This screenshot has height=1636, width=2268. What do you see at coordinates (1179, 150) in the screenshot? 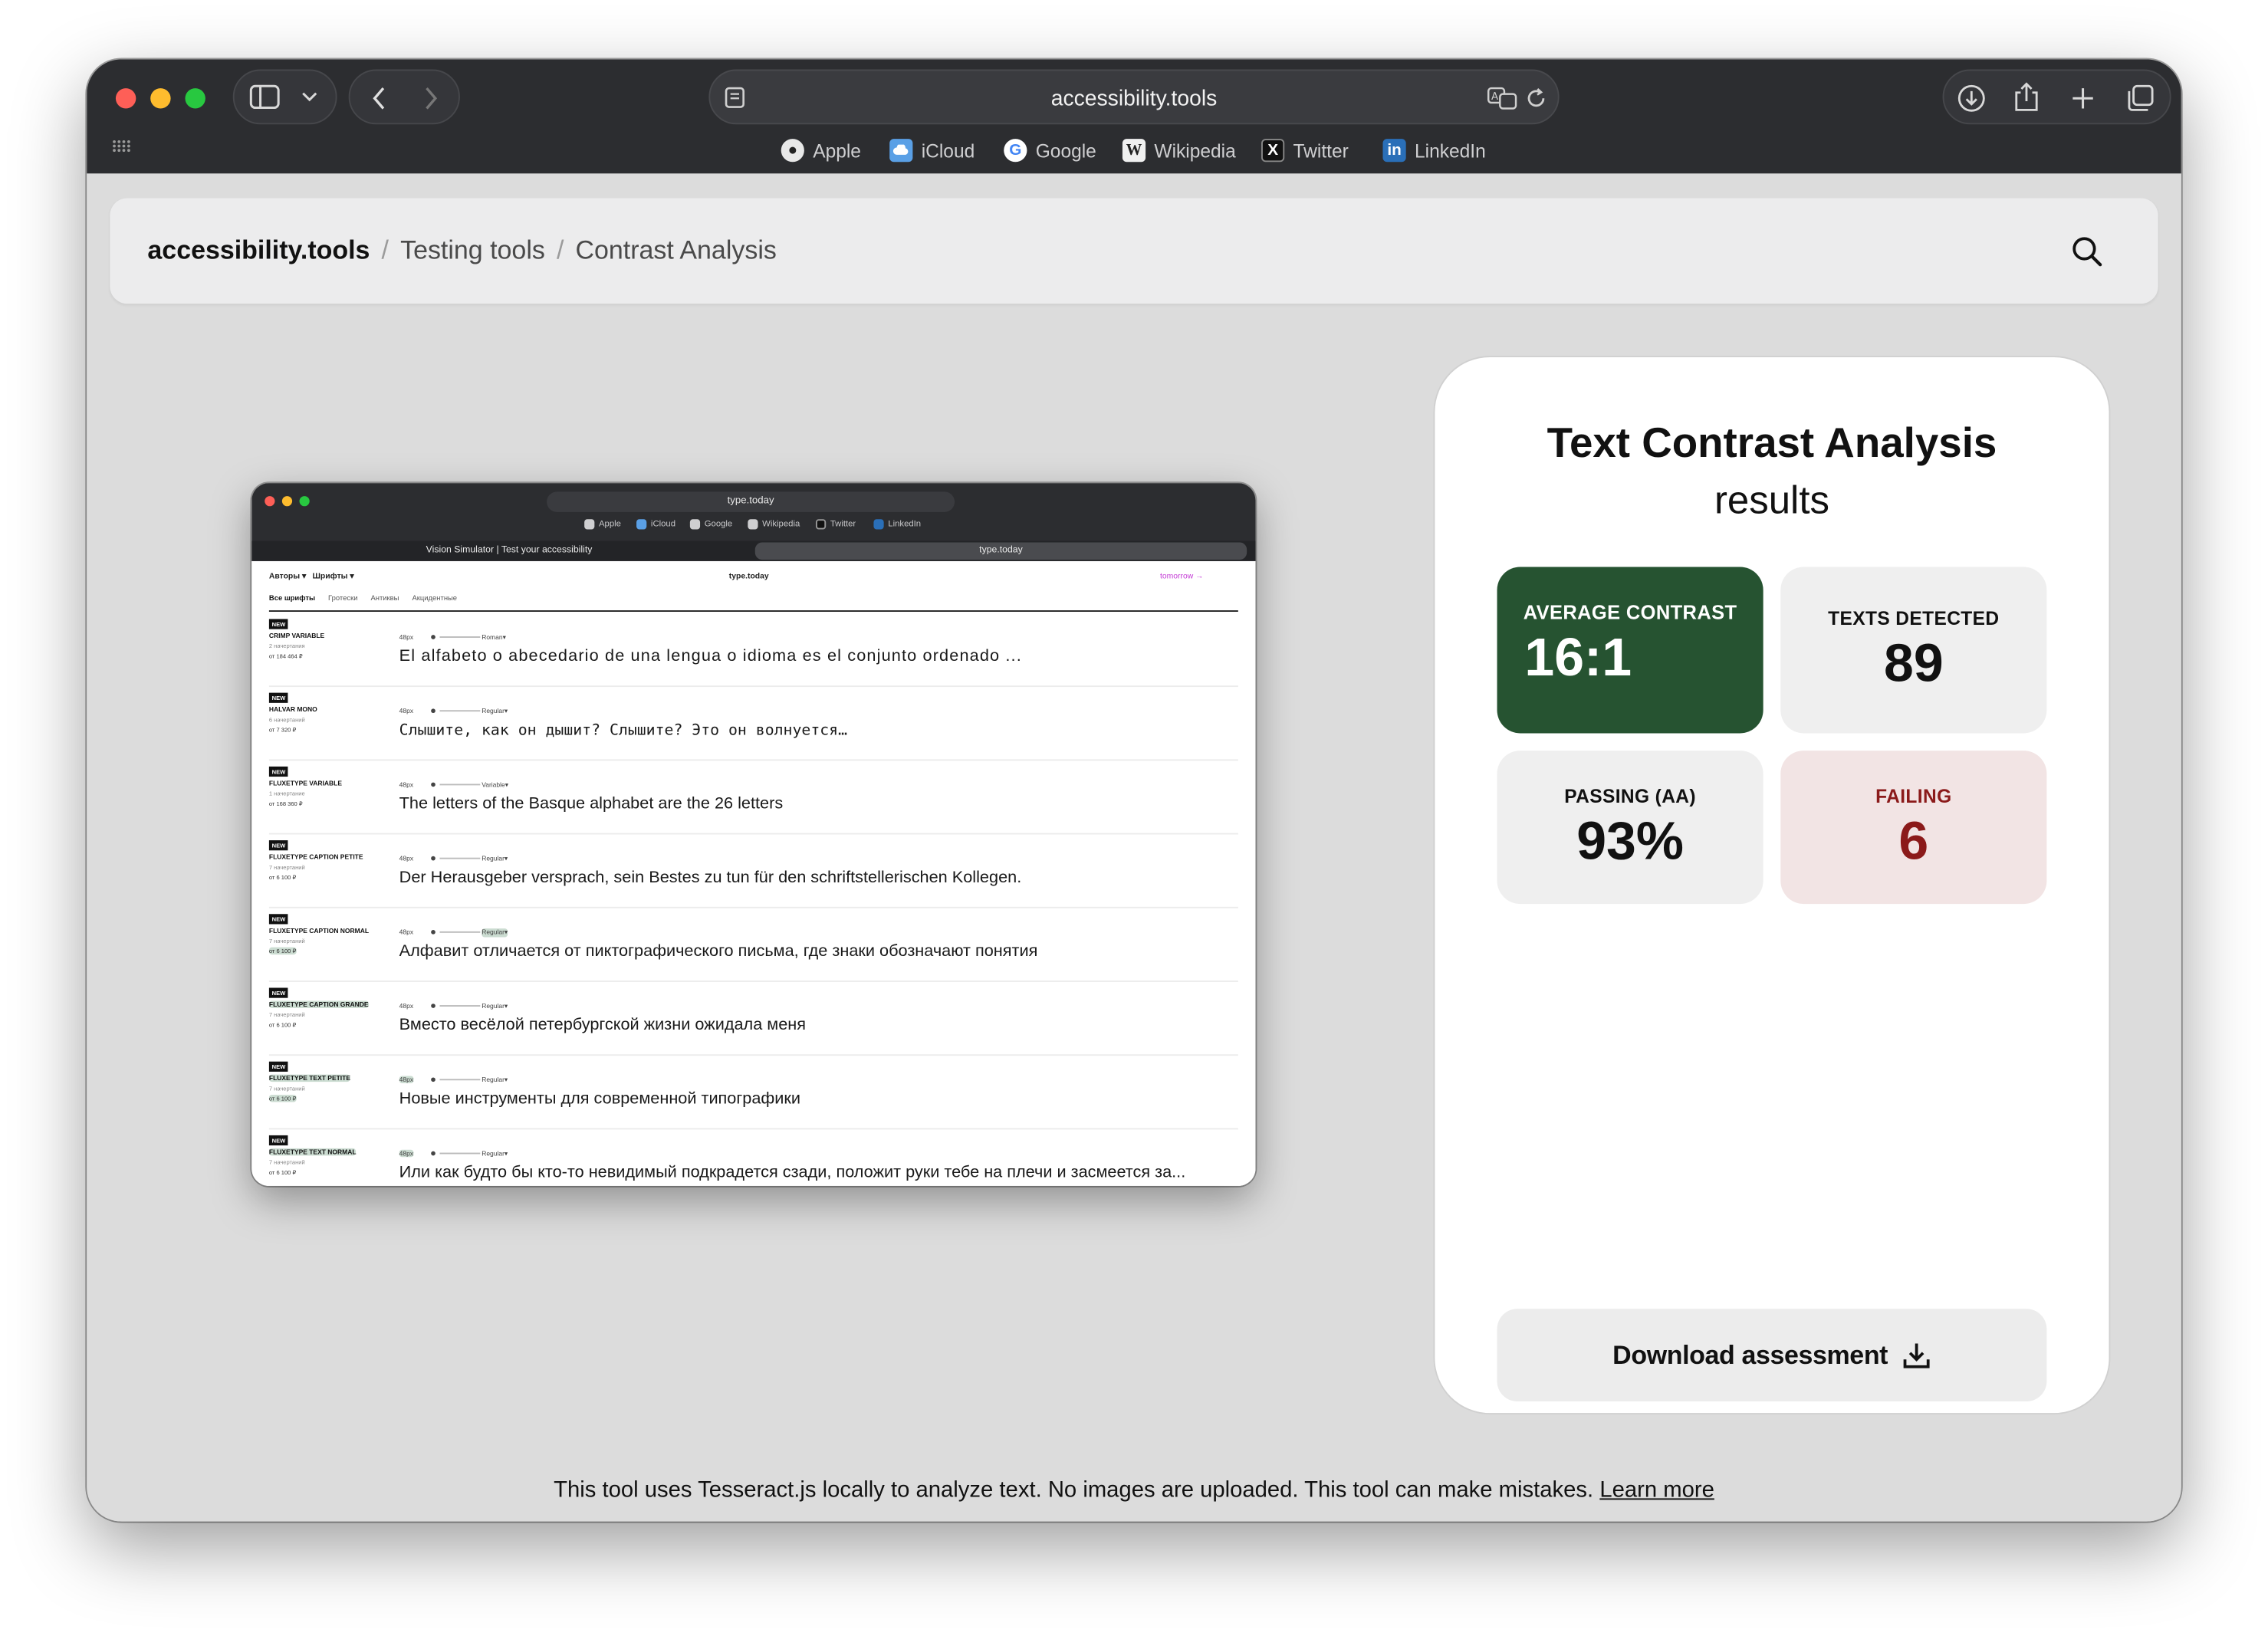
I see `bookmark-wikipedia: W Wikipedia` at bounding box center [1179, 150].